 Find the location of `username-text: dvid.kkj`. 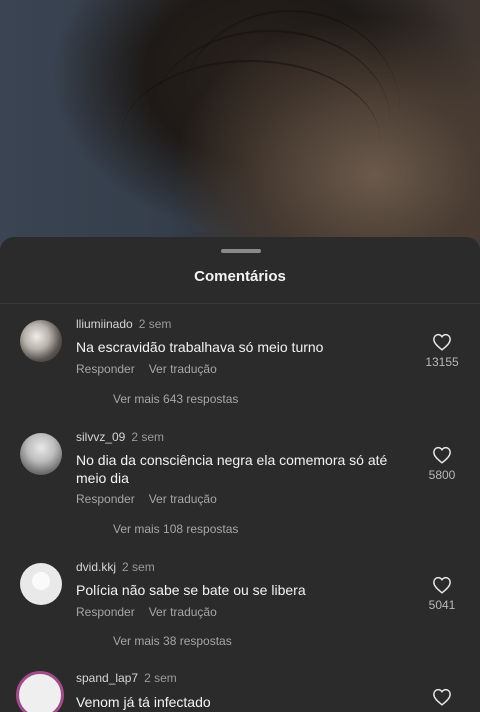

username-text: dvid.kkj is located at coordinates (96, 567).